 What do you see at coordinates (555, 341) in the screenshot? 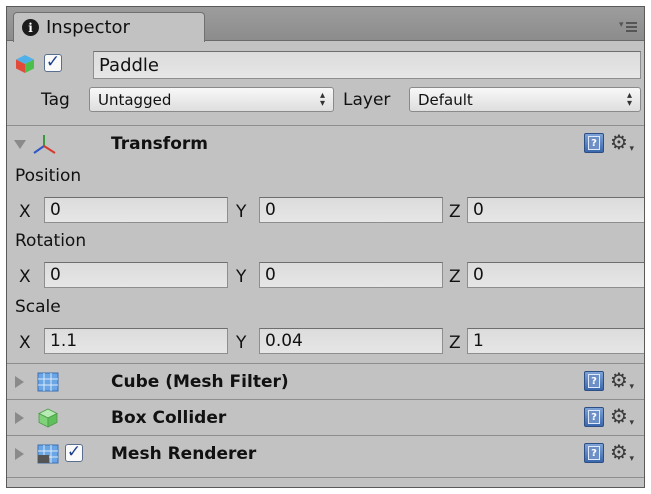
I see `scale-z-field: 1` at bounding box center [555, 341].